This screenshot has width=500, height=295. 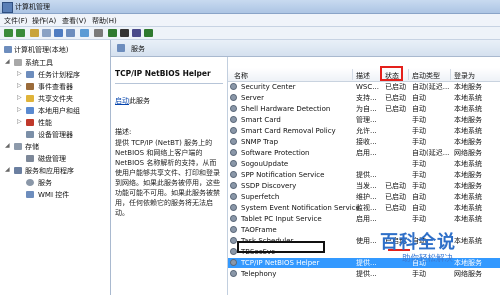 What do you see at coordinates (55, 99) in the screenshot?
I see `tree-item-shared-folders: 共享文件夹` at bounding box center [55, 99].